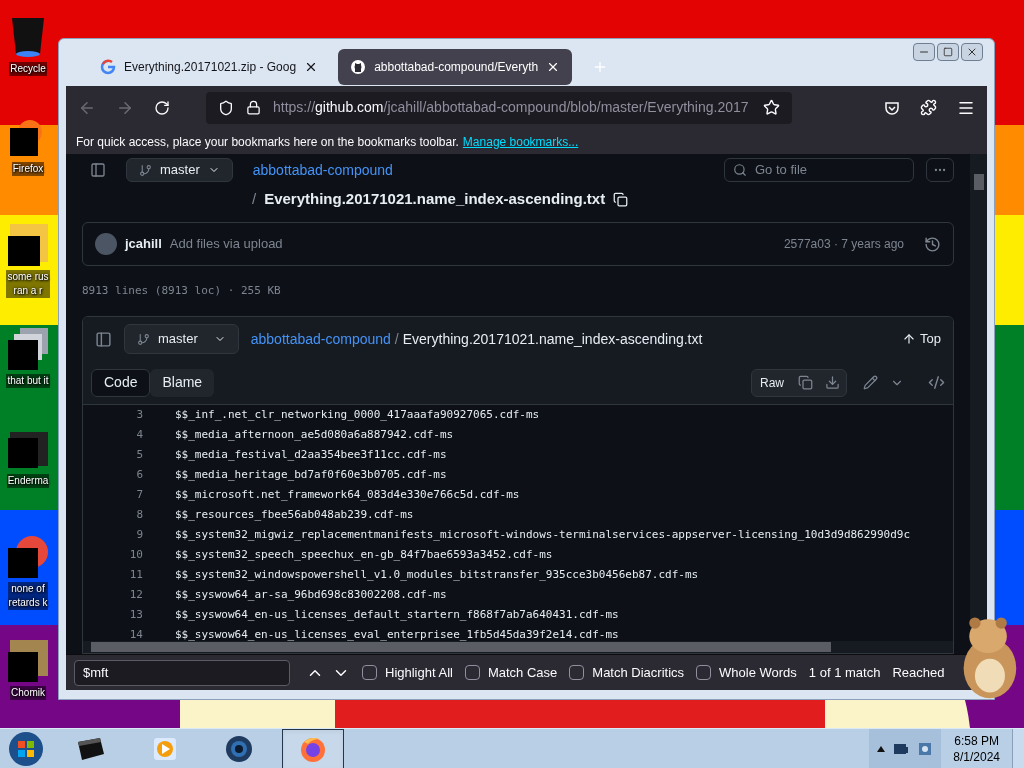 This screenshot has width=1024, height=768. I want to click on taskbar-app-button, so click(313, 748).